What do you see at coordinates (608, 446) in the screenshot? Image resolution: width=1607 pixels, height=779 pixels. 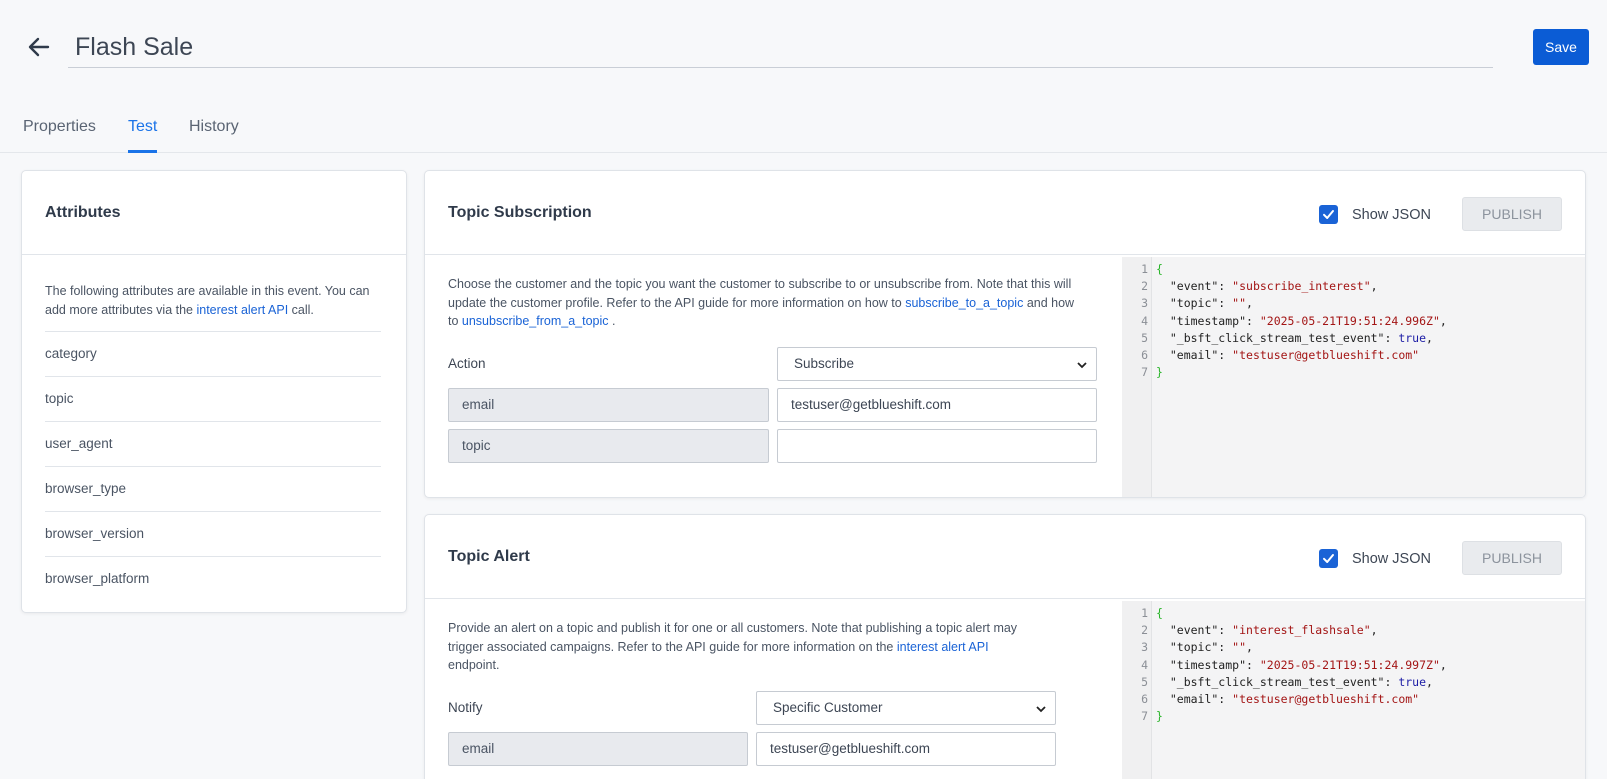 I see `topic-key-field: topic` at bounding box center [608, 446].